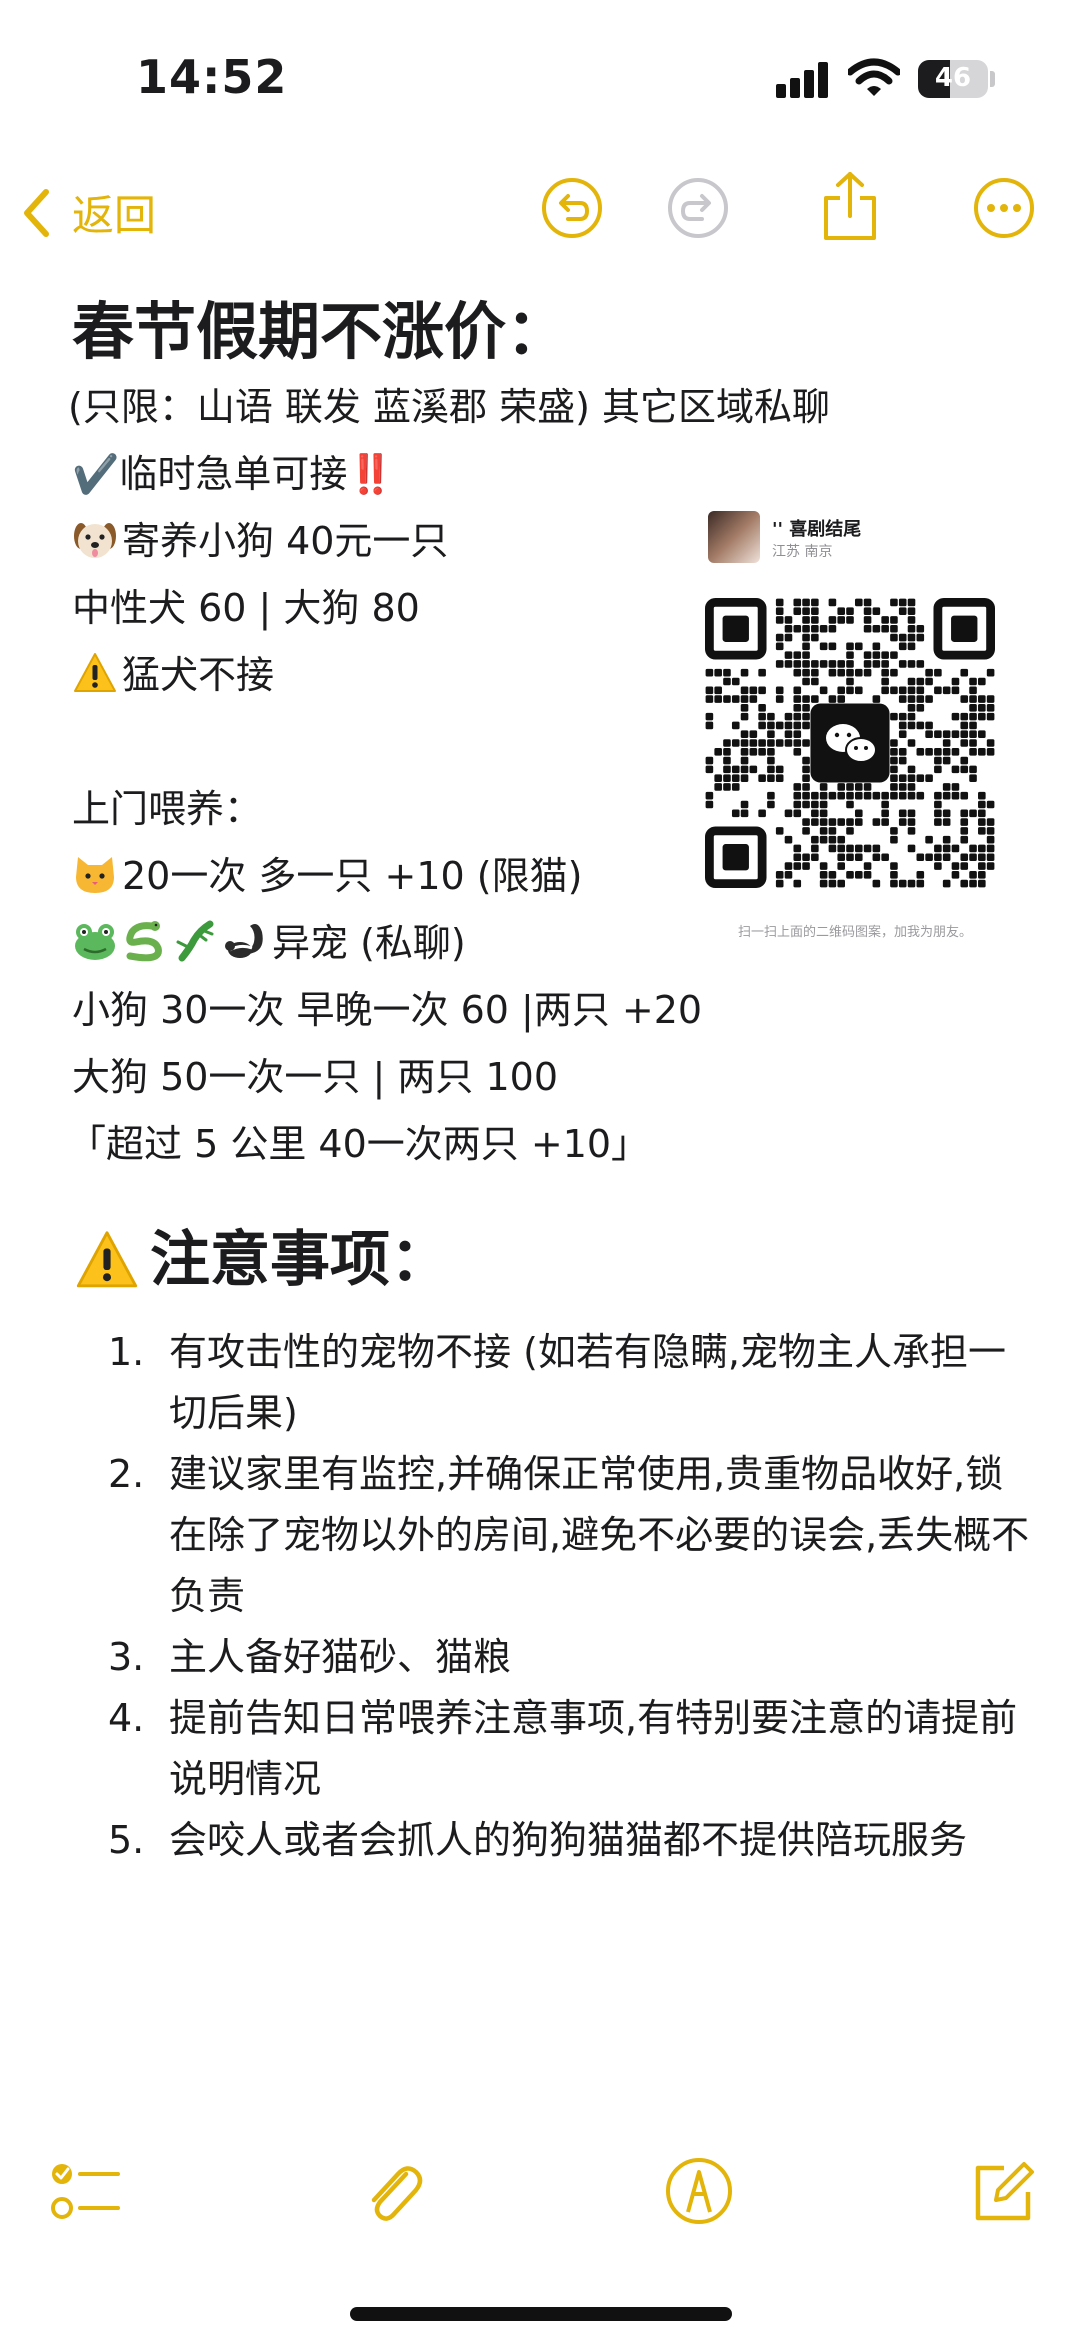 This screenshot has height=2341, width=1080. I want to click on battery-indicator: 46, so click(953, 79).